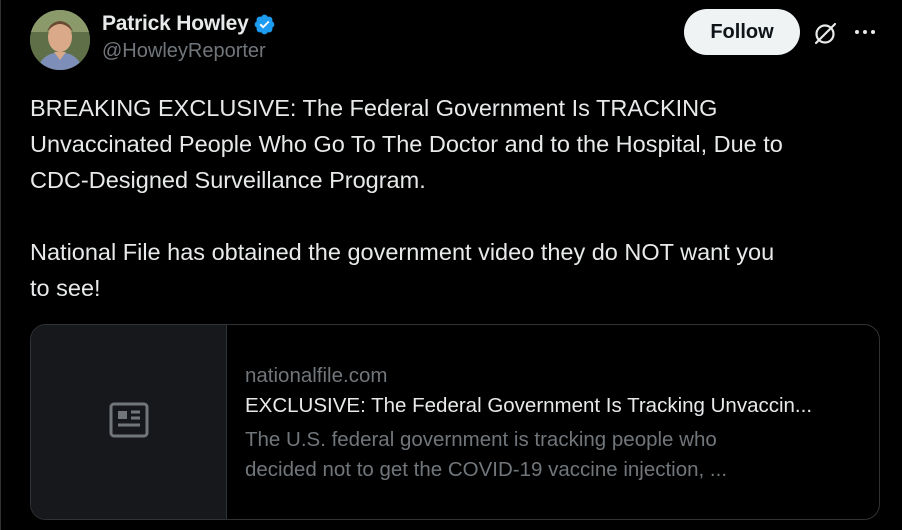 The width and height of the screenshot is (902, 530). What do you see at coordinates (175, 24) in the screenshot?
I see `display-name: Patrick Howley` at bounding box center [175, 24].